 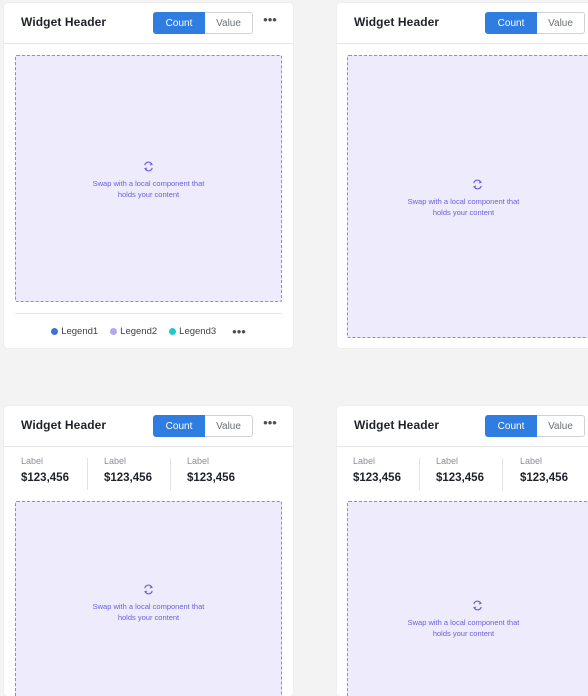 I want to click on legend-item-1: Legend1, so click(x=74, y=331).